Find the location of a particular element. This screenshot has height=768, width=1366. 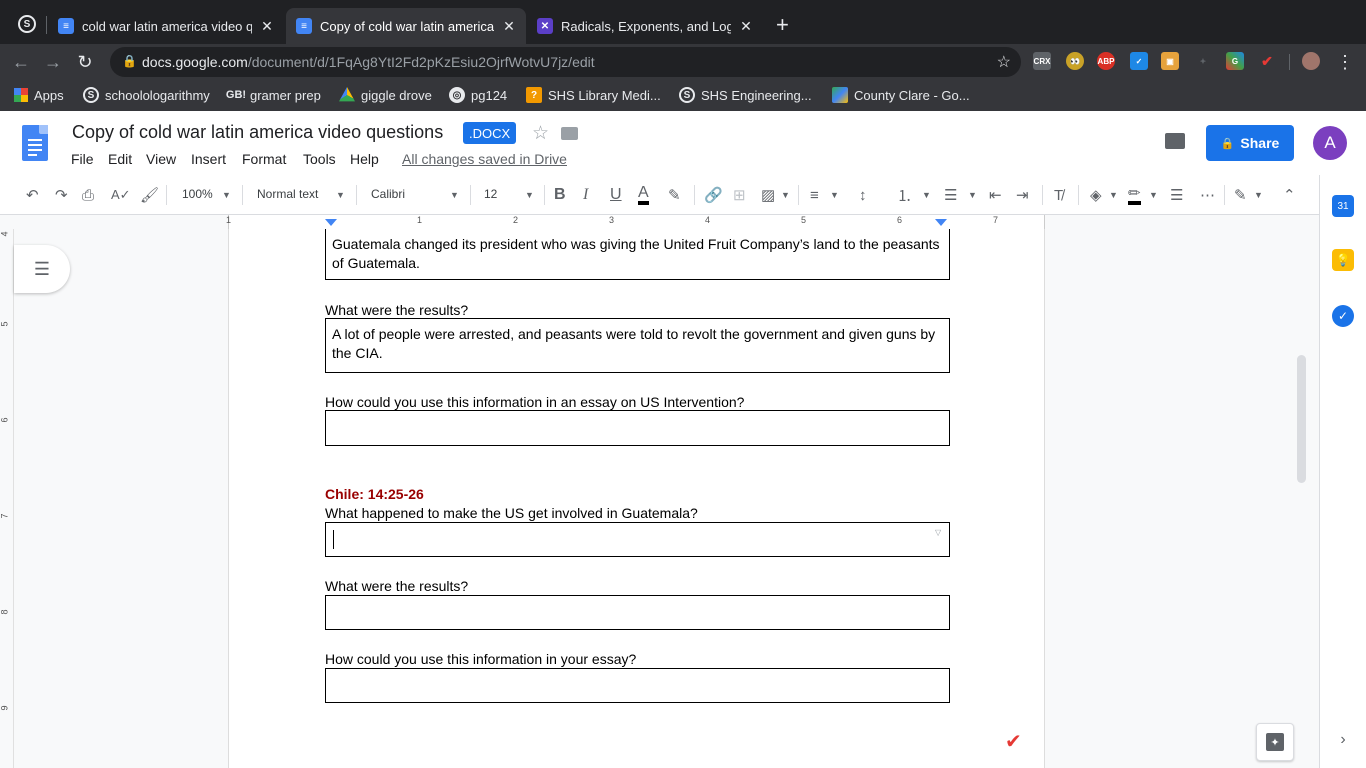

share-button: 🔒 Share is located at coordinates (1250, 143).